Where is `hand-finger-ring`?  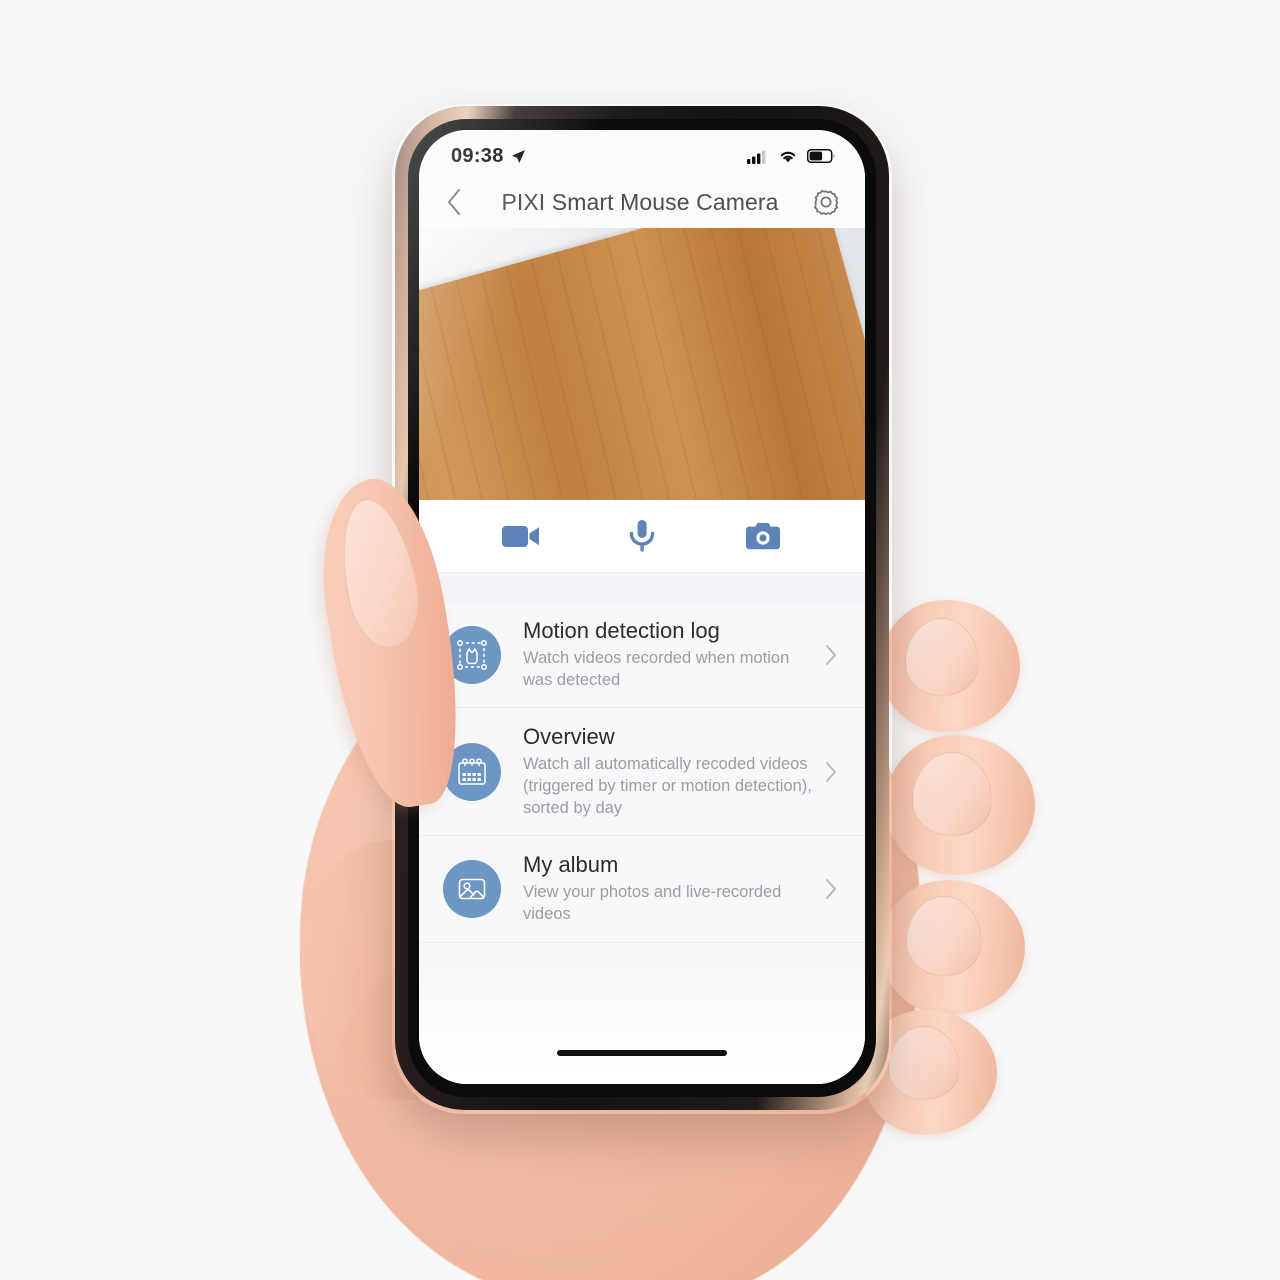
hand-finger-ring is located at coordinates (952, 947).